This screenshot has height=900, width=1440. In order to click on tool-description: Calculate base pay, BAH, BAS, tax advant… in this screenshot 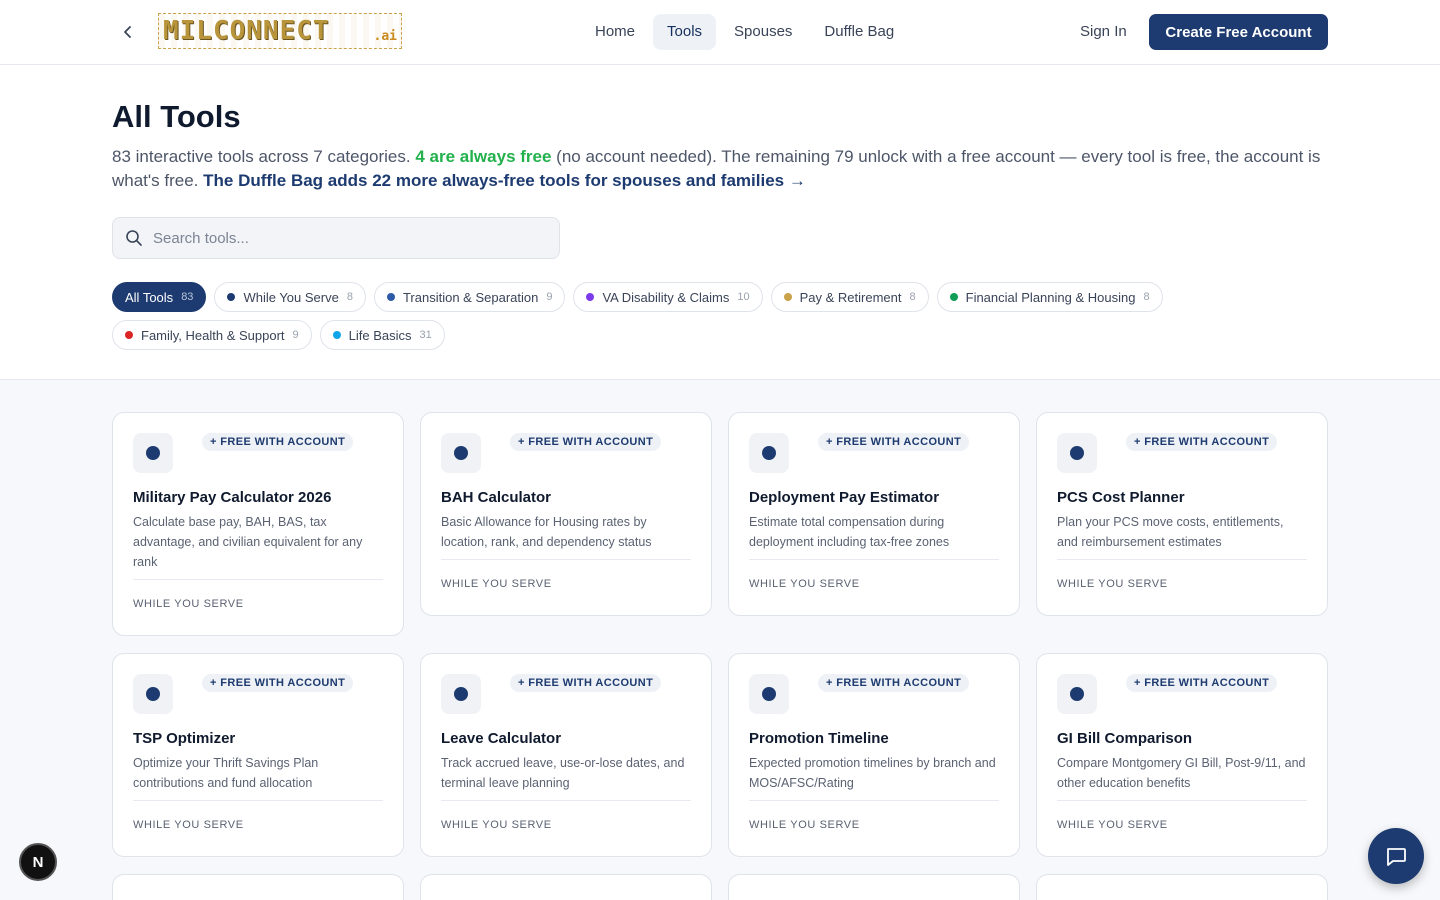, I will do `click(248, 542)`.